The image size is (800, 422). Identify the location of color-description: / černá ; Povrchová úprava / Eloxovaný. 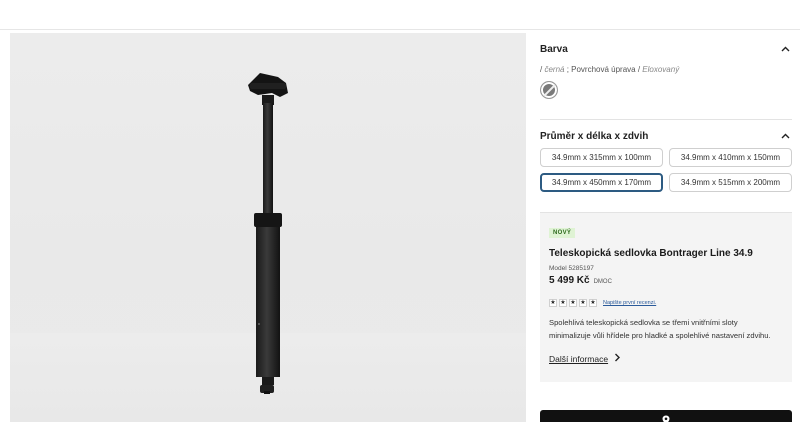
(666, 69).